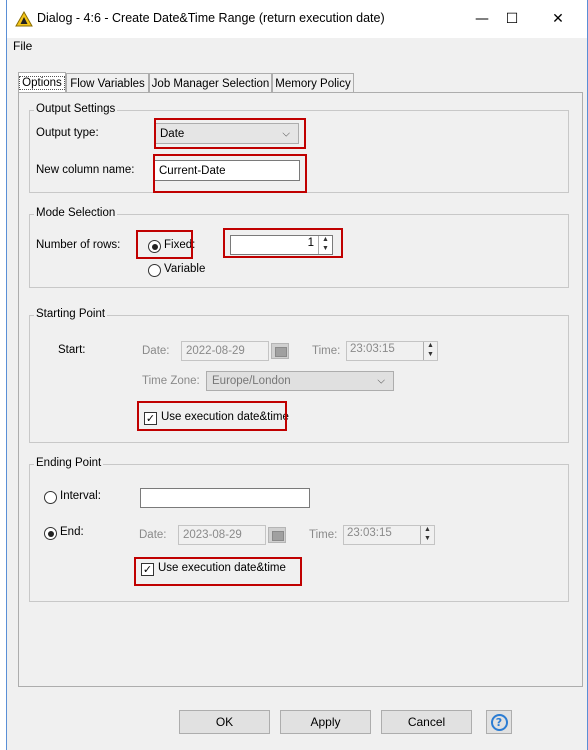 This screenshot has width=588, height=750. I want to click on start-date-input: 2022-08-29, so click(225, 351).